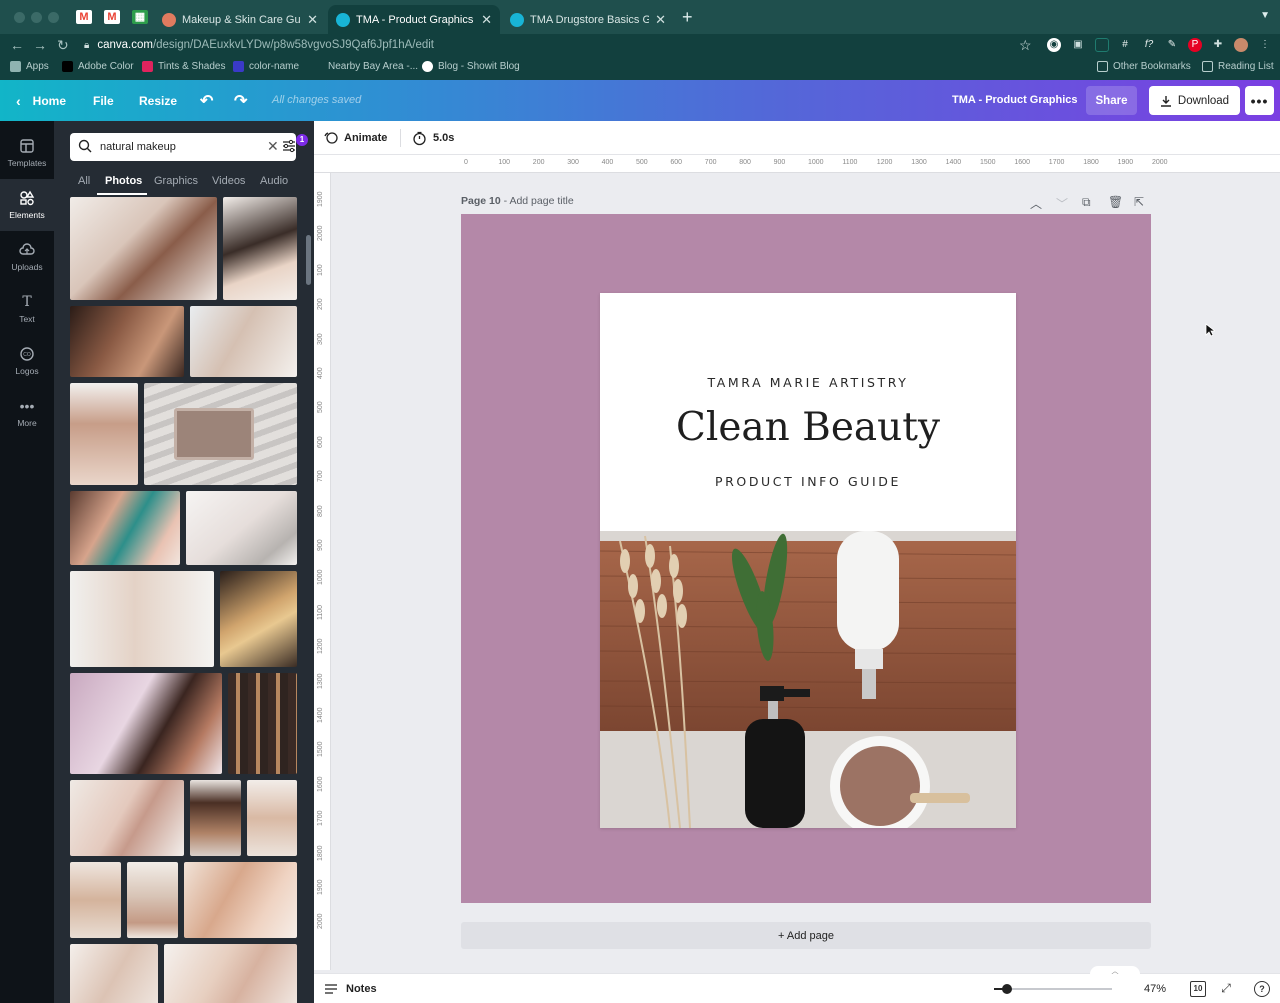 The width and height of the screenshot is (1280, 1003). Describe the element at coordinates (355, 138) in the screenshot. I see `animate-button: Animate` at that location.